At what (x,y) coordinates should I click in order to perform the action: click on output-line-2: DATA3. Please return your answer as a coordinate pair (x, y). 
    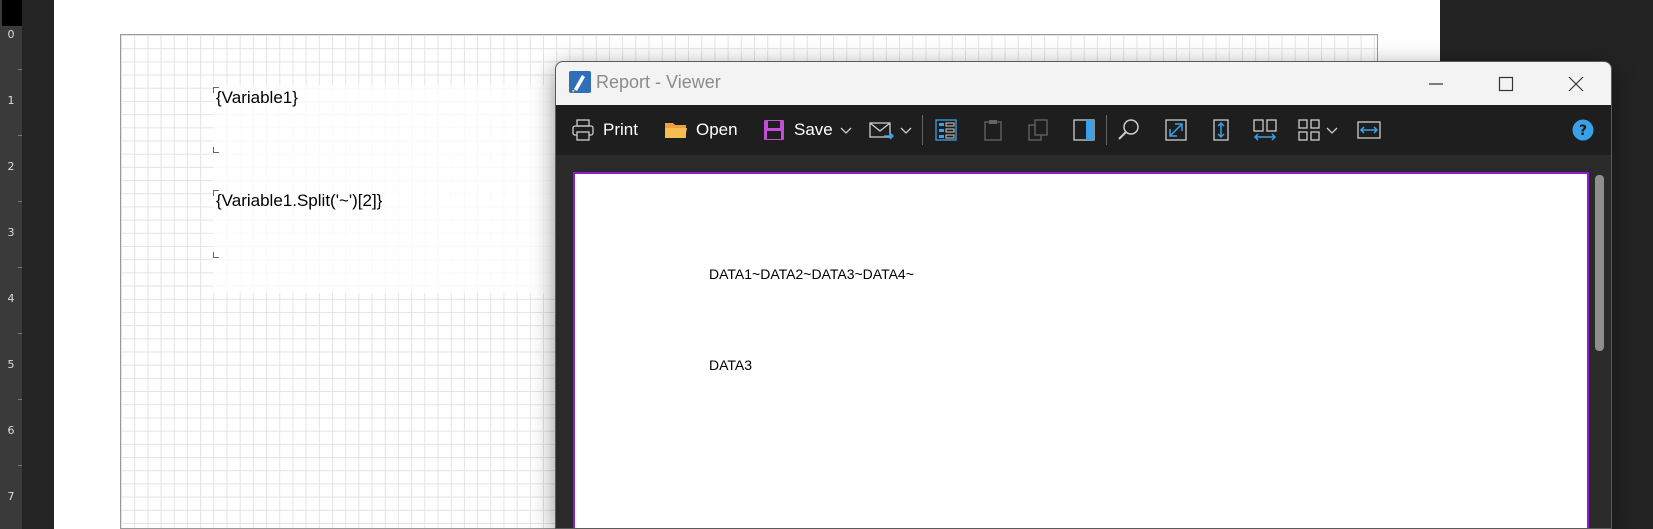
    Looking at the image, I should click on (731, 365).